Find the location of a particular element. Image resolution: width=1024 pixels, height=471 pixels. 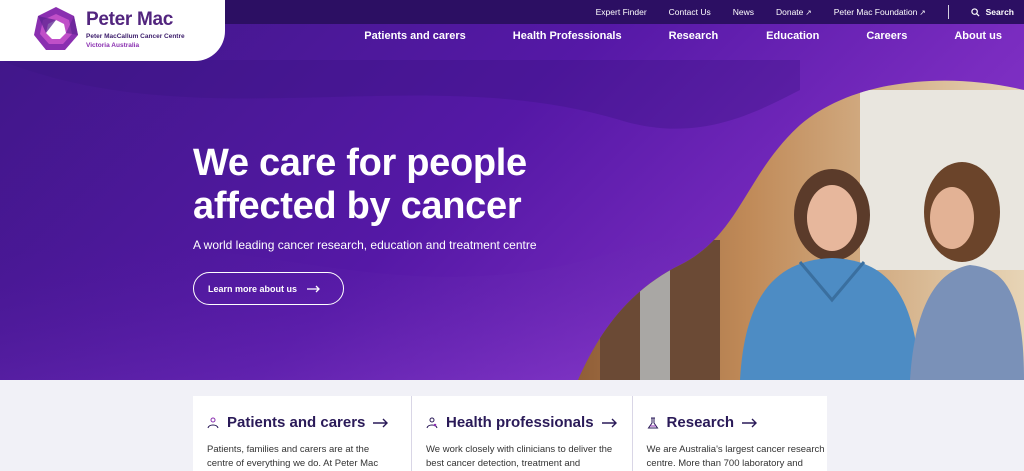

search-icon is located at coordinates (975, 12).